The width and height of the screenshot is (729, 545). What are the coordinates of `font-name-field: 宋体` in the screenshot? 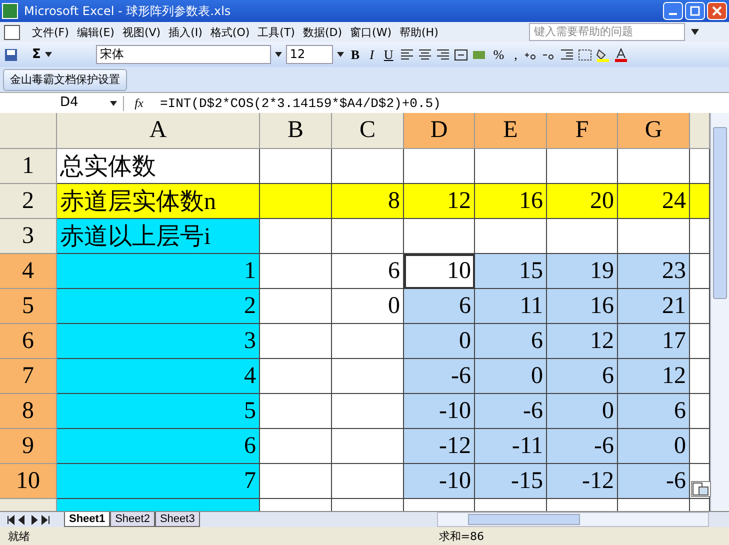 It's located at (183, 54).